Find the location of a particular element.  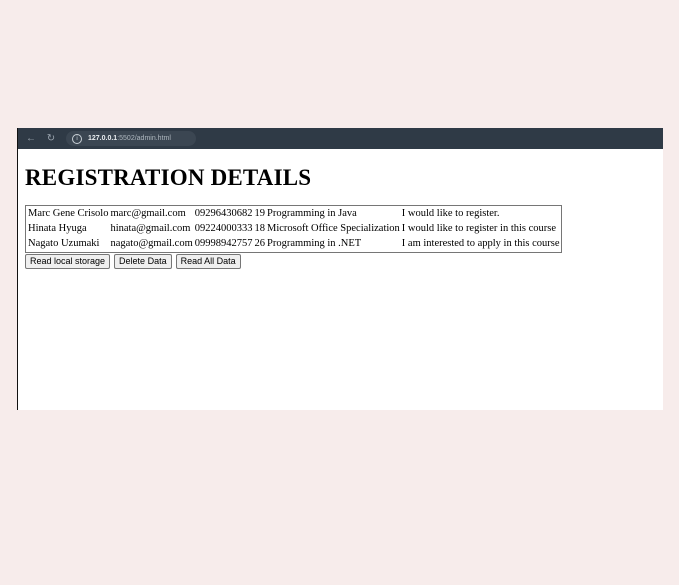

cell-email: nagato@gmail.com is located at coordinates (151, 243).